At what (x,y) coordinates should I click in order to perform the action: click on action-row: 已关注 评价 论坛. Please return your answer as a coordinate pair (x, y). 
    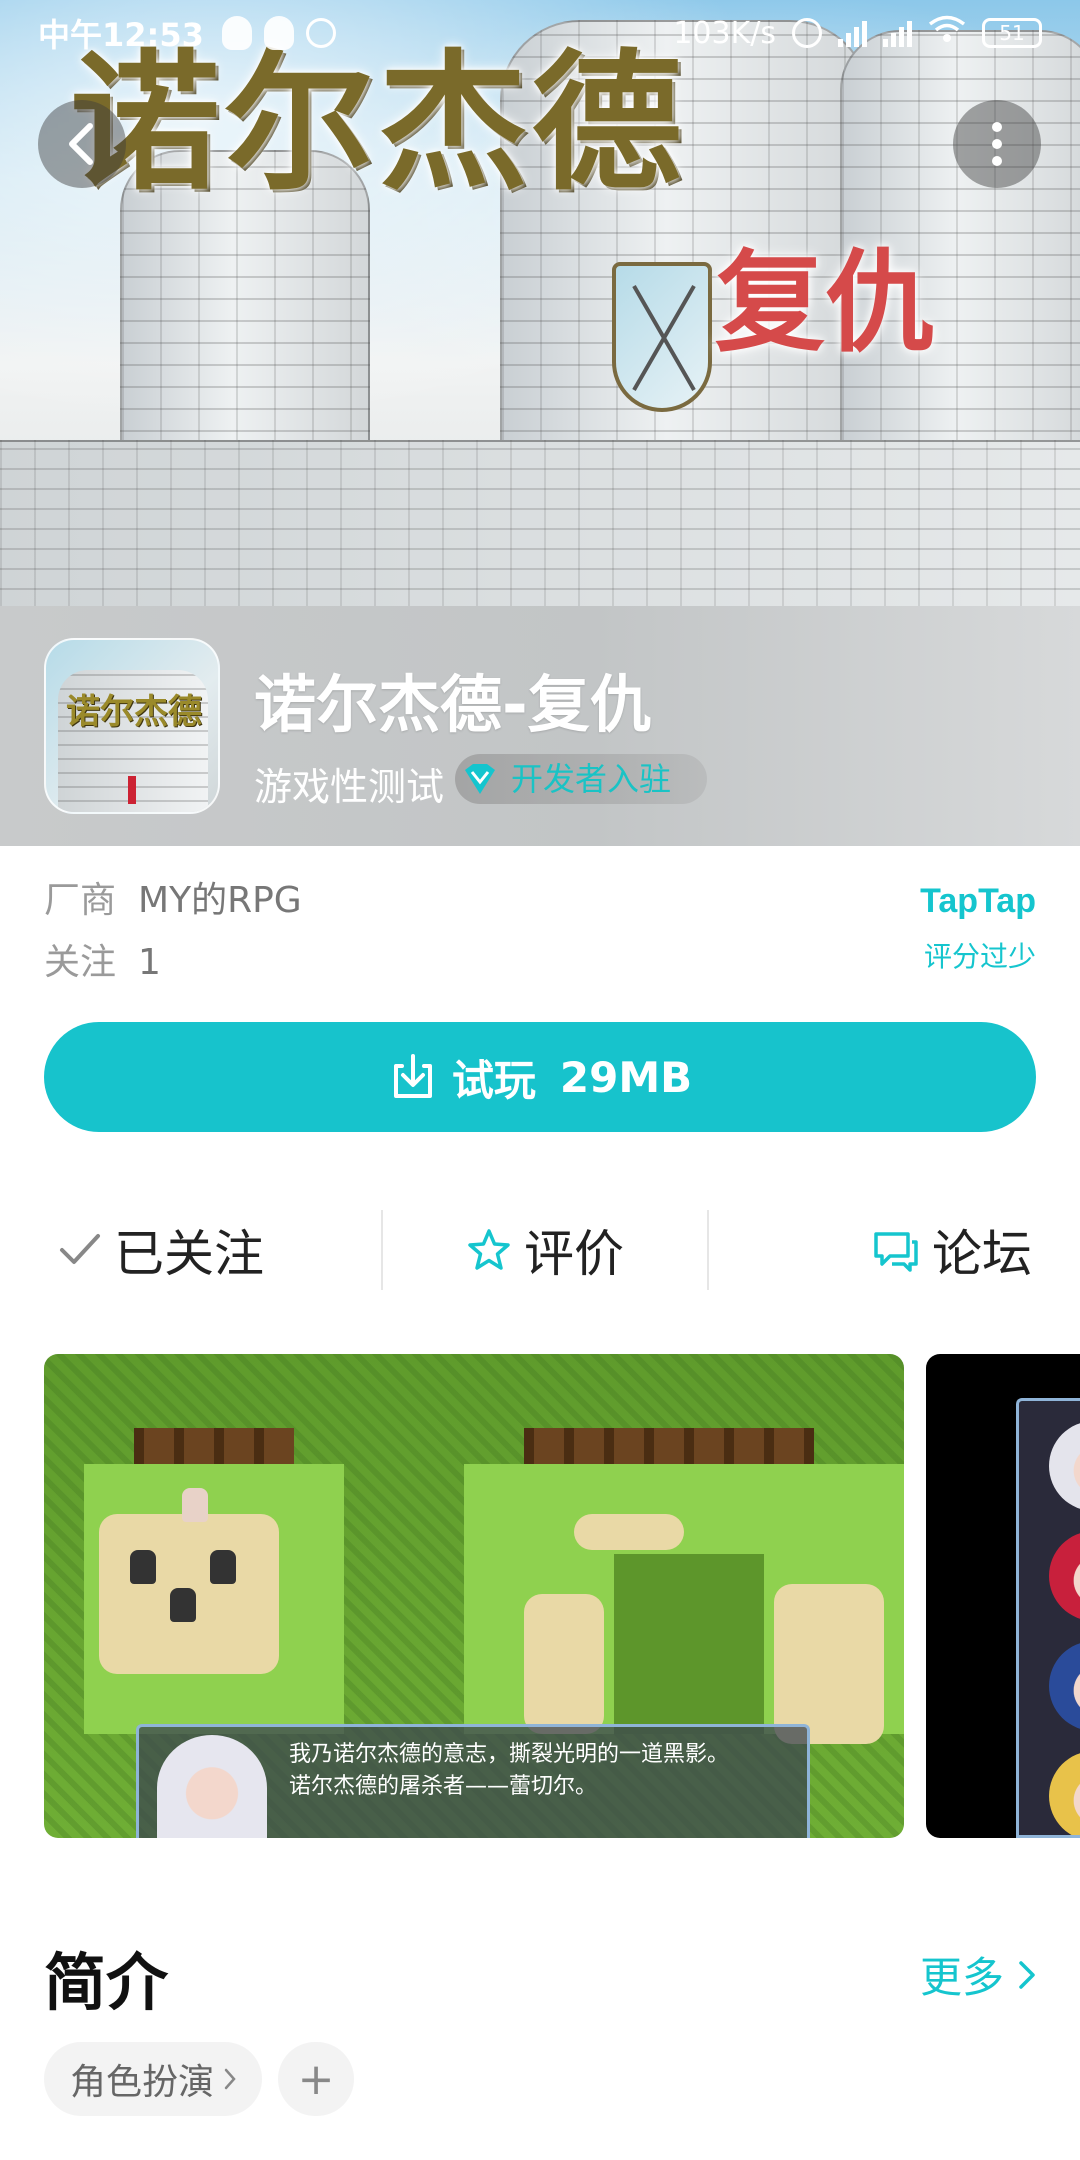
    Looking at the image, I should click on (540, 1250).